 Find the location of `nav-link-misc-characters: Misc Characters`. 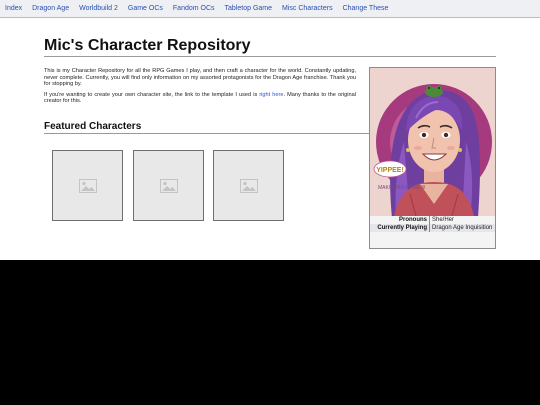

nav-link-misc-characters: Misc Characters is located at coordinates (307, 8).